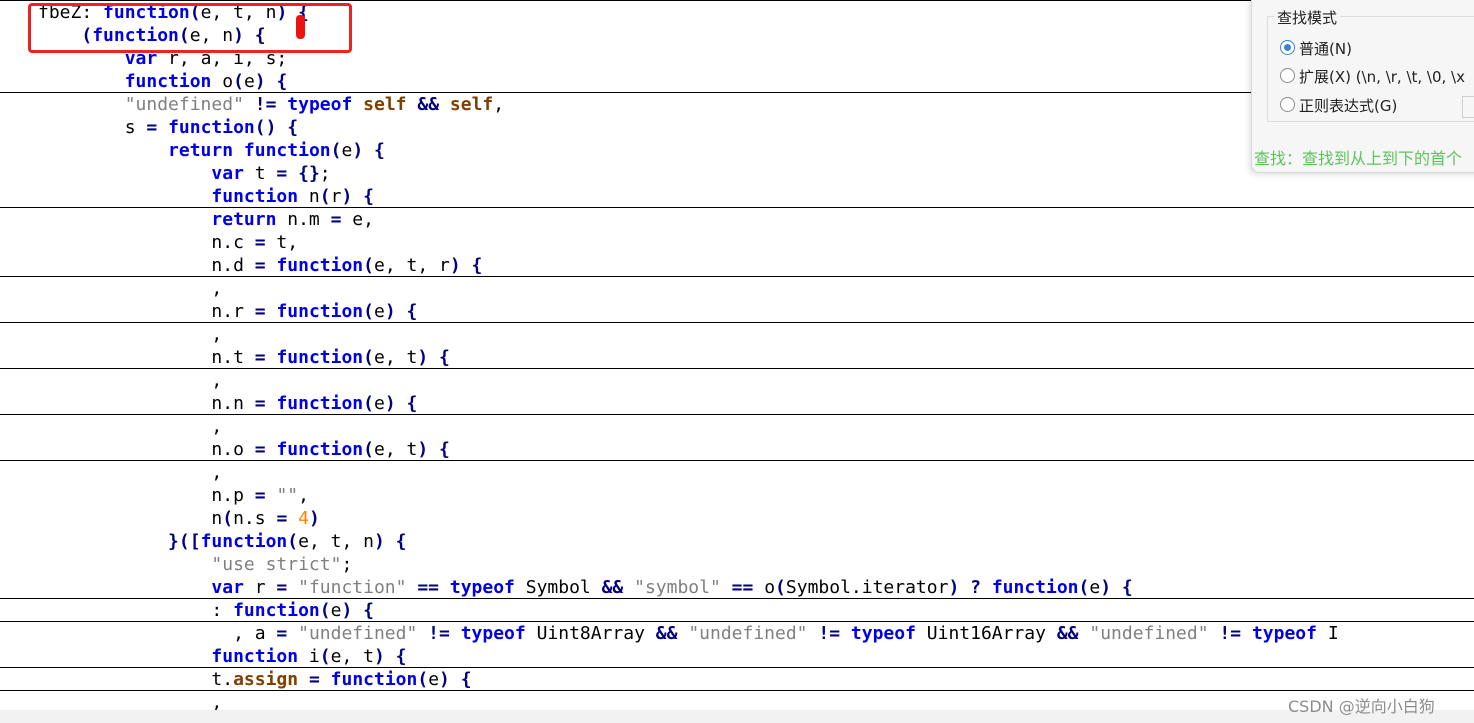 The width and height of the screenshot is (1474, 723). What do you see at coordinates (1307, 17) in the screenshot?
I see `search-mode-title: 查找模式` at bounding box center [1307, 17].